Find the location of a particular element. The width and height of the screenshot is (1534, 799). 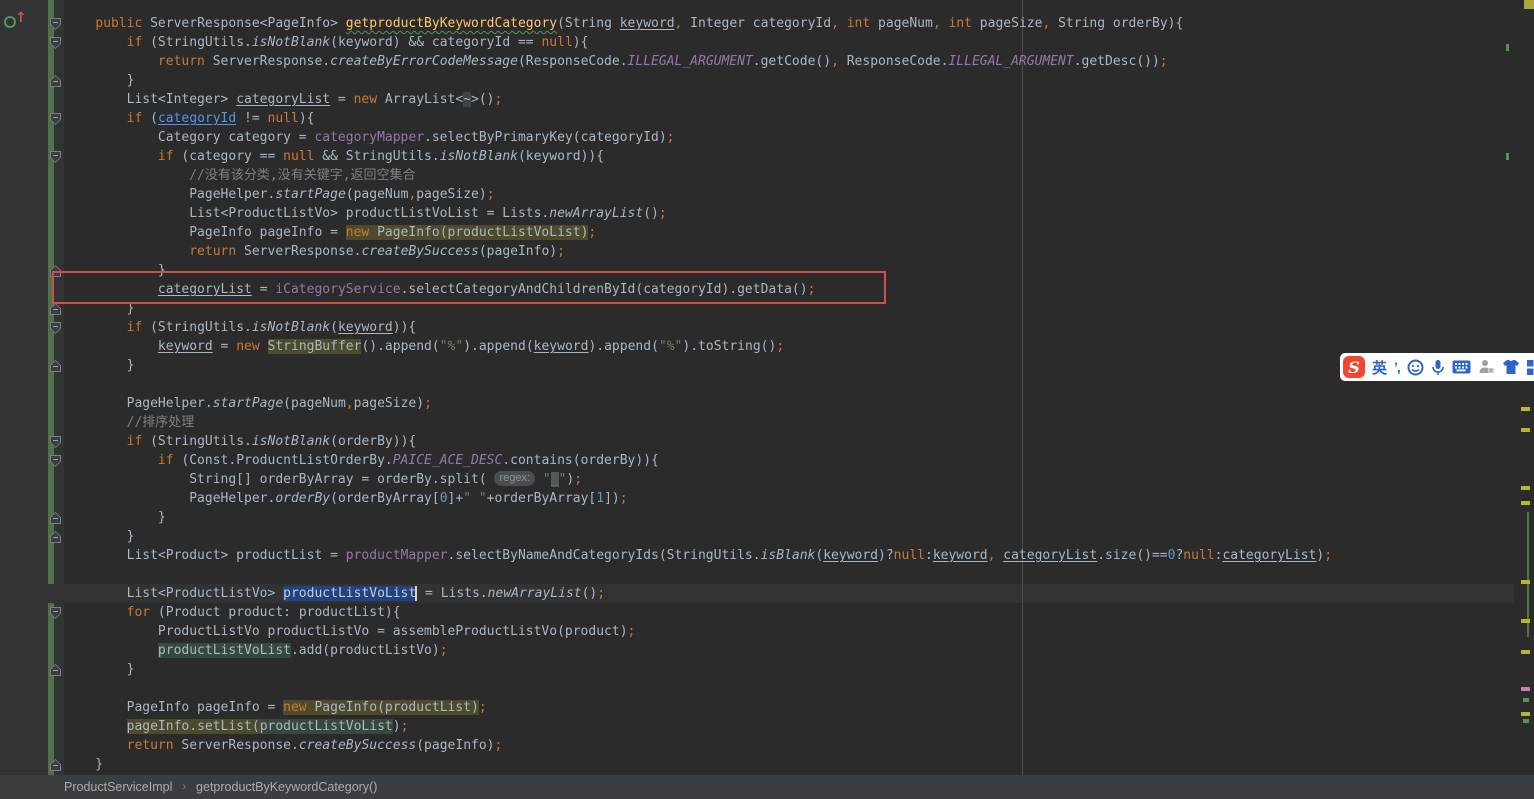

analysis-status-square is located at coordinates (1529, 4).